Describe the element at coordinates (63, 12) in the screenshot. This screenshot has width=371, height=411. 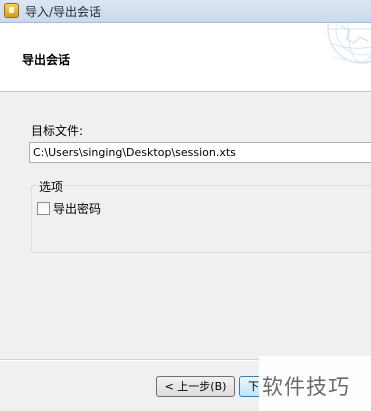
I see `window-title: 导入/导出会话` at that location.